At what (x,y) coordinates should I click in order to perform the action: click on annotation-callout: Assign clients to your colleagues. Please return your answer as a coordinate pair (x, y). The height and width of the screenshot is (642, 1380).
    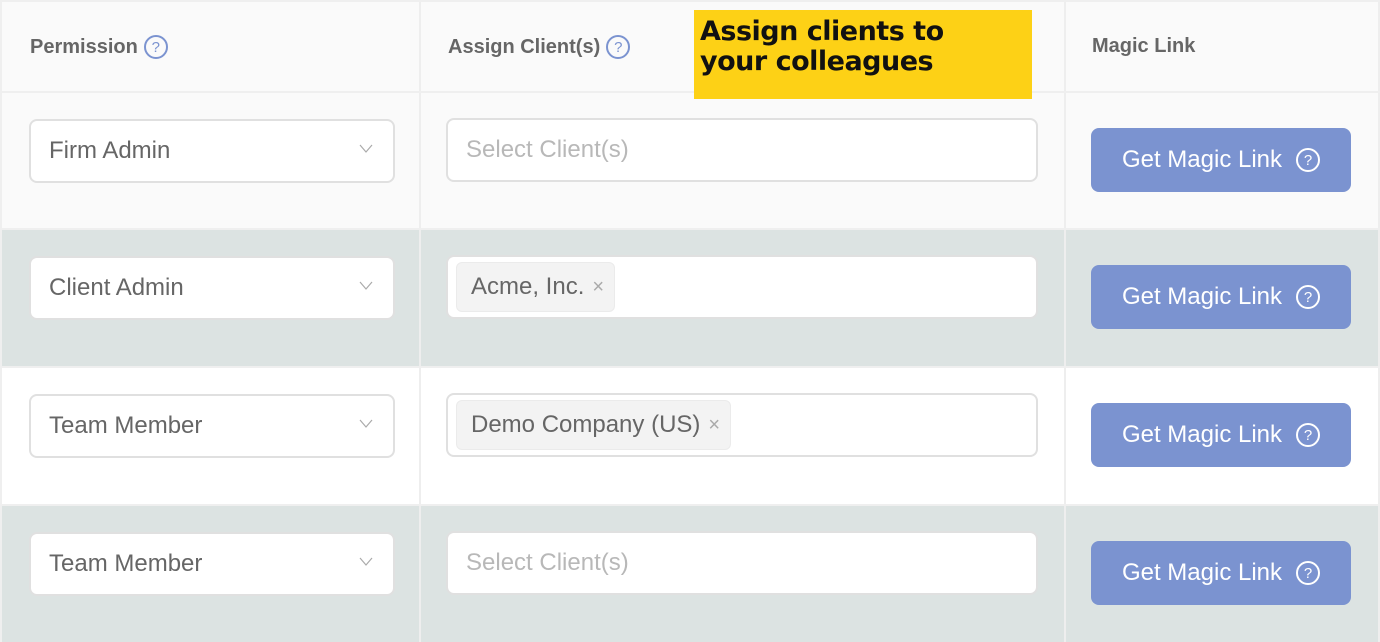
    Looking at the image, I should click on (863, 54).